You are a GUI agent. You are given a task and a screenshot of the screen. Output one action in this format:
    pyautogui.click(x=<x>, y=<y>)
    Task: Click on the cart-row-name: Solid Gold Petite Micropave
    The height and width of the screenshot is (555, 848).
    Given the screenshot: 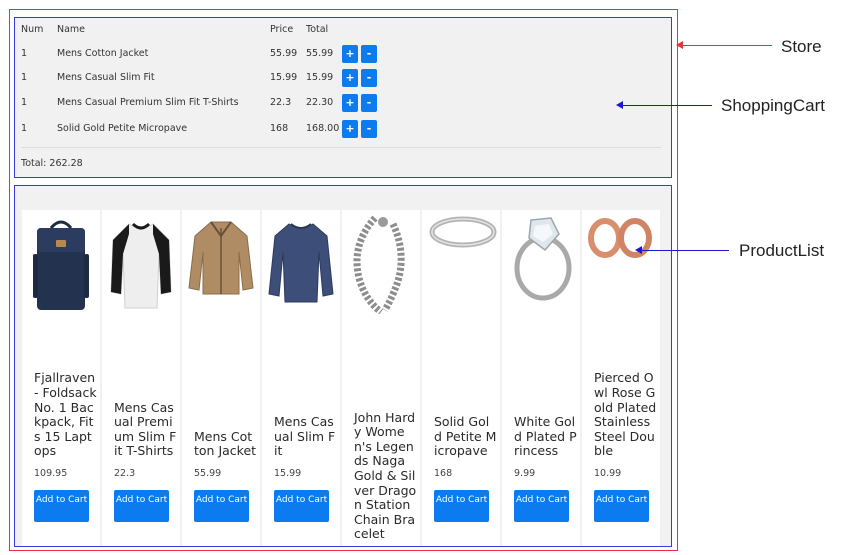 What is the action you would take?
    pyautogui.click(x=122, y=128)
    